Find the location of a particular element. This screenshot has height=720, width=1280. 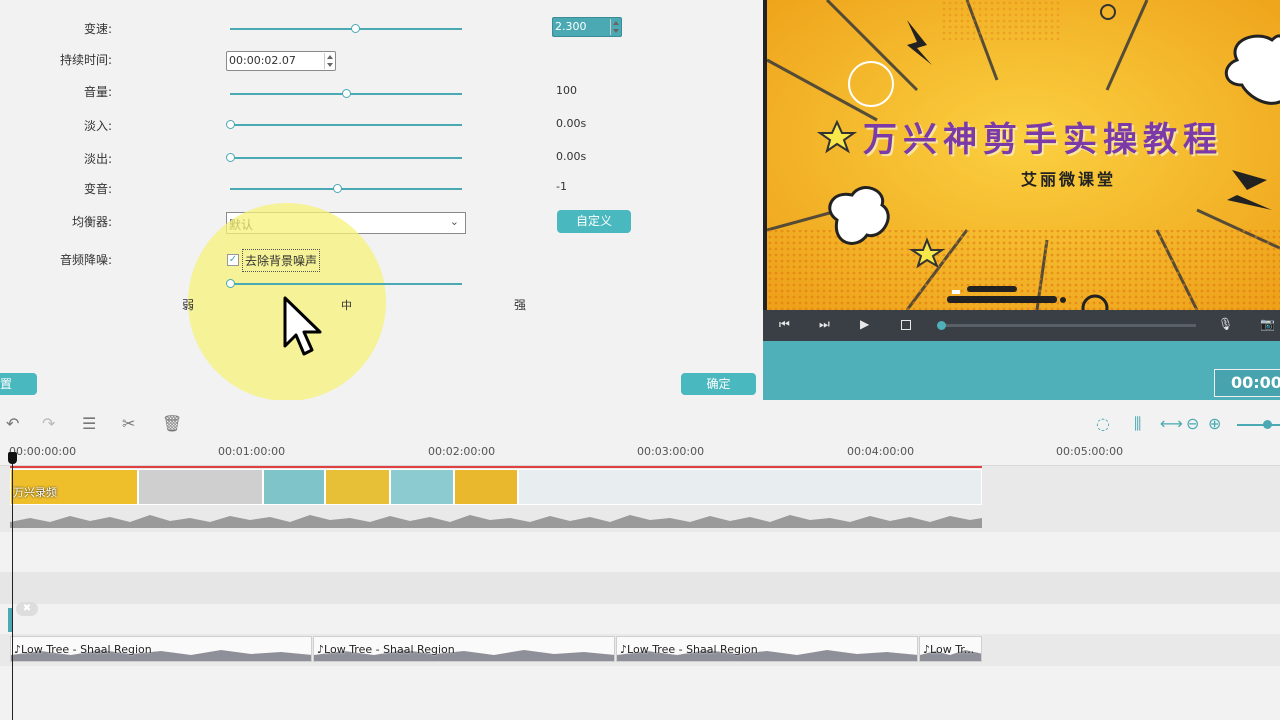

denoise-slider is located at coordinates (346, 284).